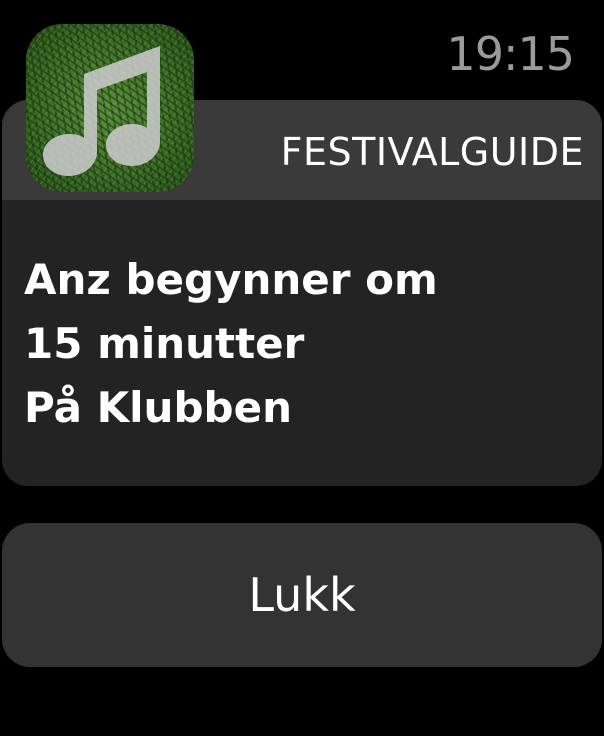 This screenshot has width=604, height=736. What do you see at coordinates (158, 407) in the screenshot?
I see `notification-line-location: På Klubben` at bounding box center [158, 407].